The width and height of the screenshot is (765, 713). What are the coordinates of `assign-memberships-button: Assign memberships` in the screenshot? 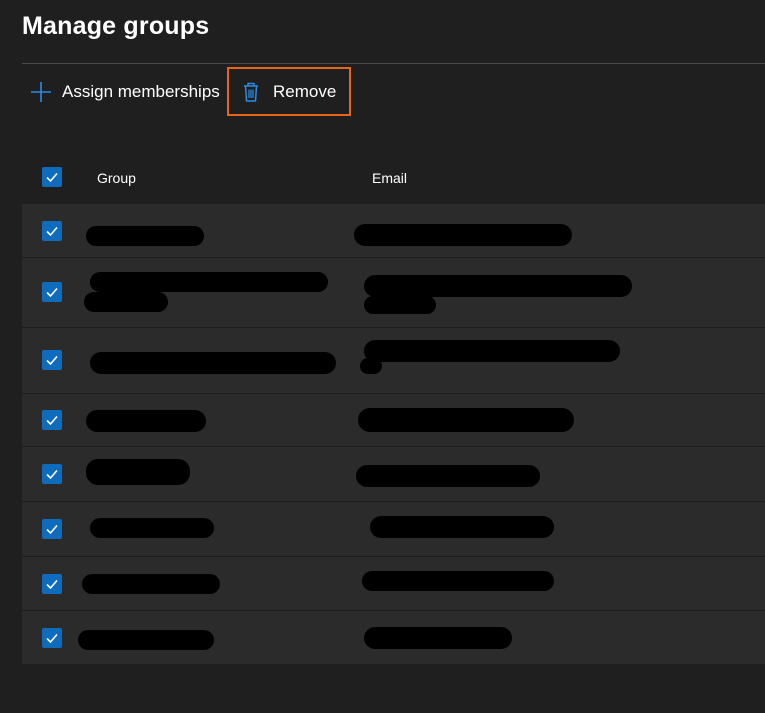 It's located at (125, 92).